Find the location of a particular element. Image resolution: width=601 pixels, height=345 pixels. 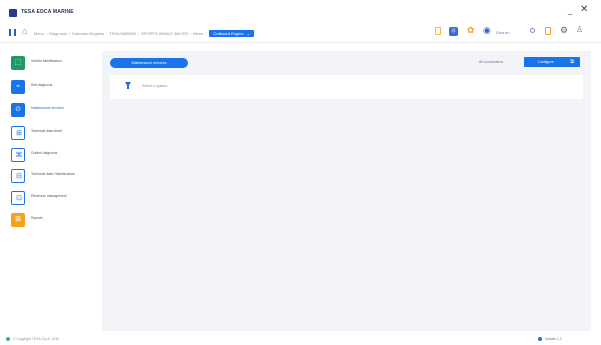

connection-status-icon is located at coordinates (8, 339).